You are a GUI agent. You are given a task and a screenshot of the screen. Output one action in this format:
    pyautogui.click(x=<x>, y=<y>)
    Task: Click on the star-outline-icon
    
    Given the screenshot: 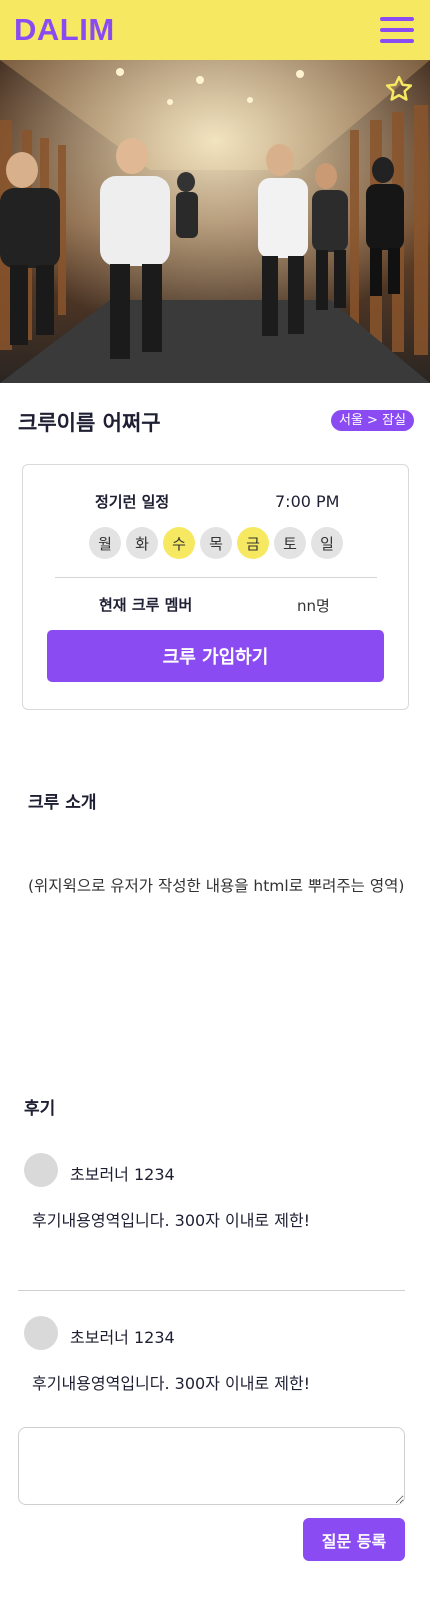 What is the action you would take?
    pyautogui.click(x=399, y=89)
    